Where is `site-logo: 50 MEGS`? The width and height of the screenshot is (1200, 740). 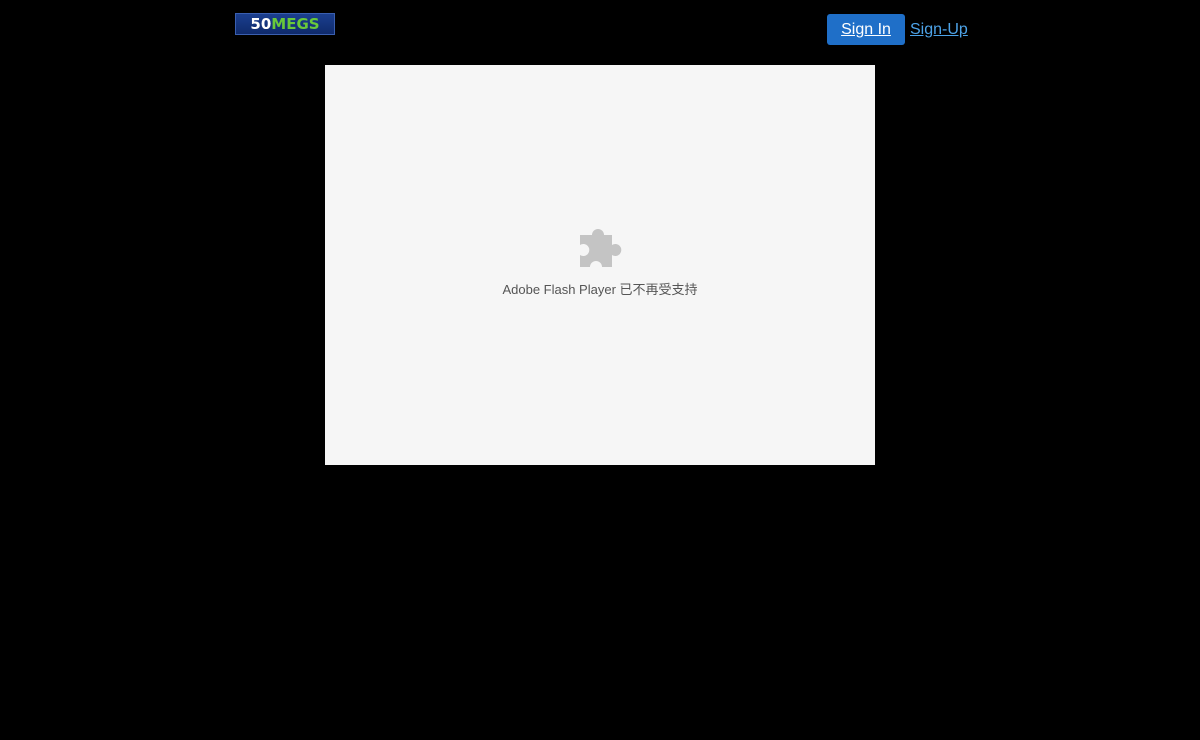
site-logo: 50 MEGS is located at coordinates (285, 24).